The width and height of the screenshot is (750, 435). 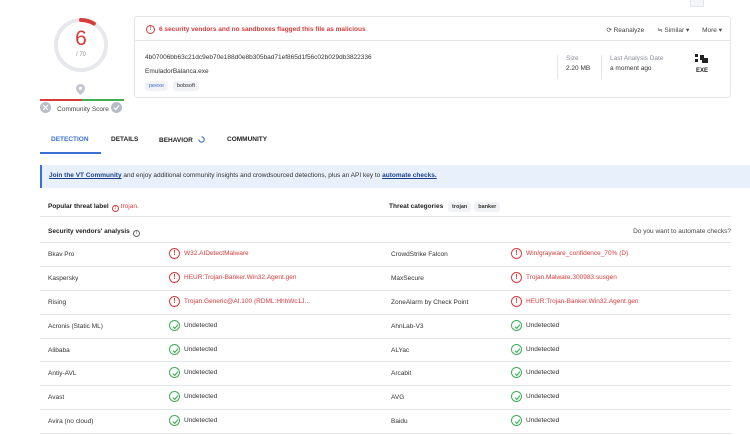 I want to click on vote-malicious-button, so click(x=45, y=107).